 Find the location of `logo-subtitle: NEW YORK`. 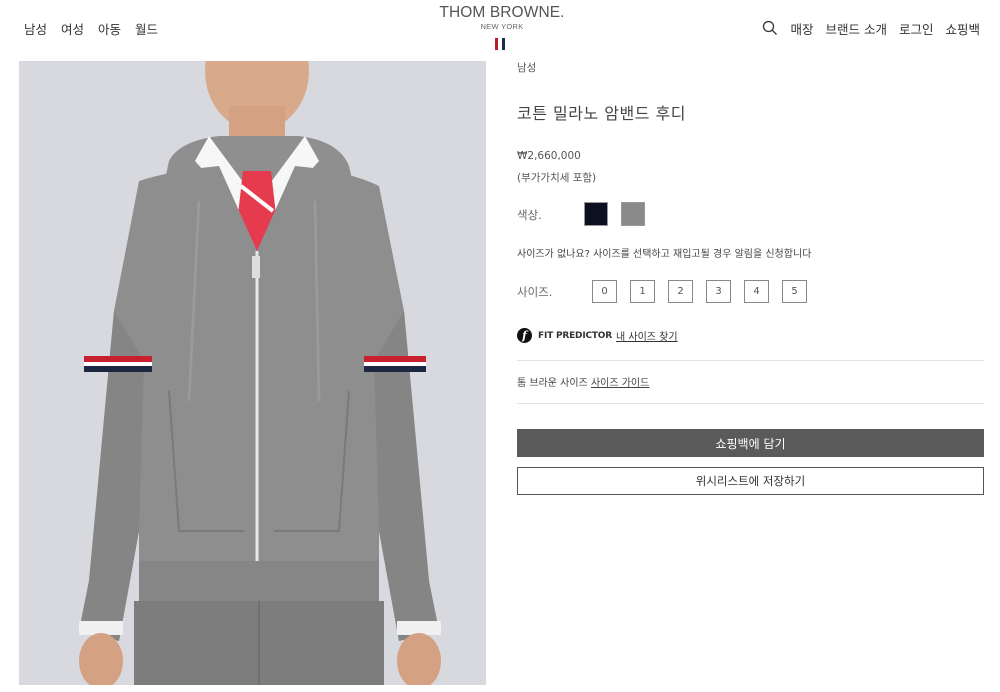

logo-subtitle: NEW YORK is located at coordinates (502, 26).